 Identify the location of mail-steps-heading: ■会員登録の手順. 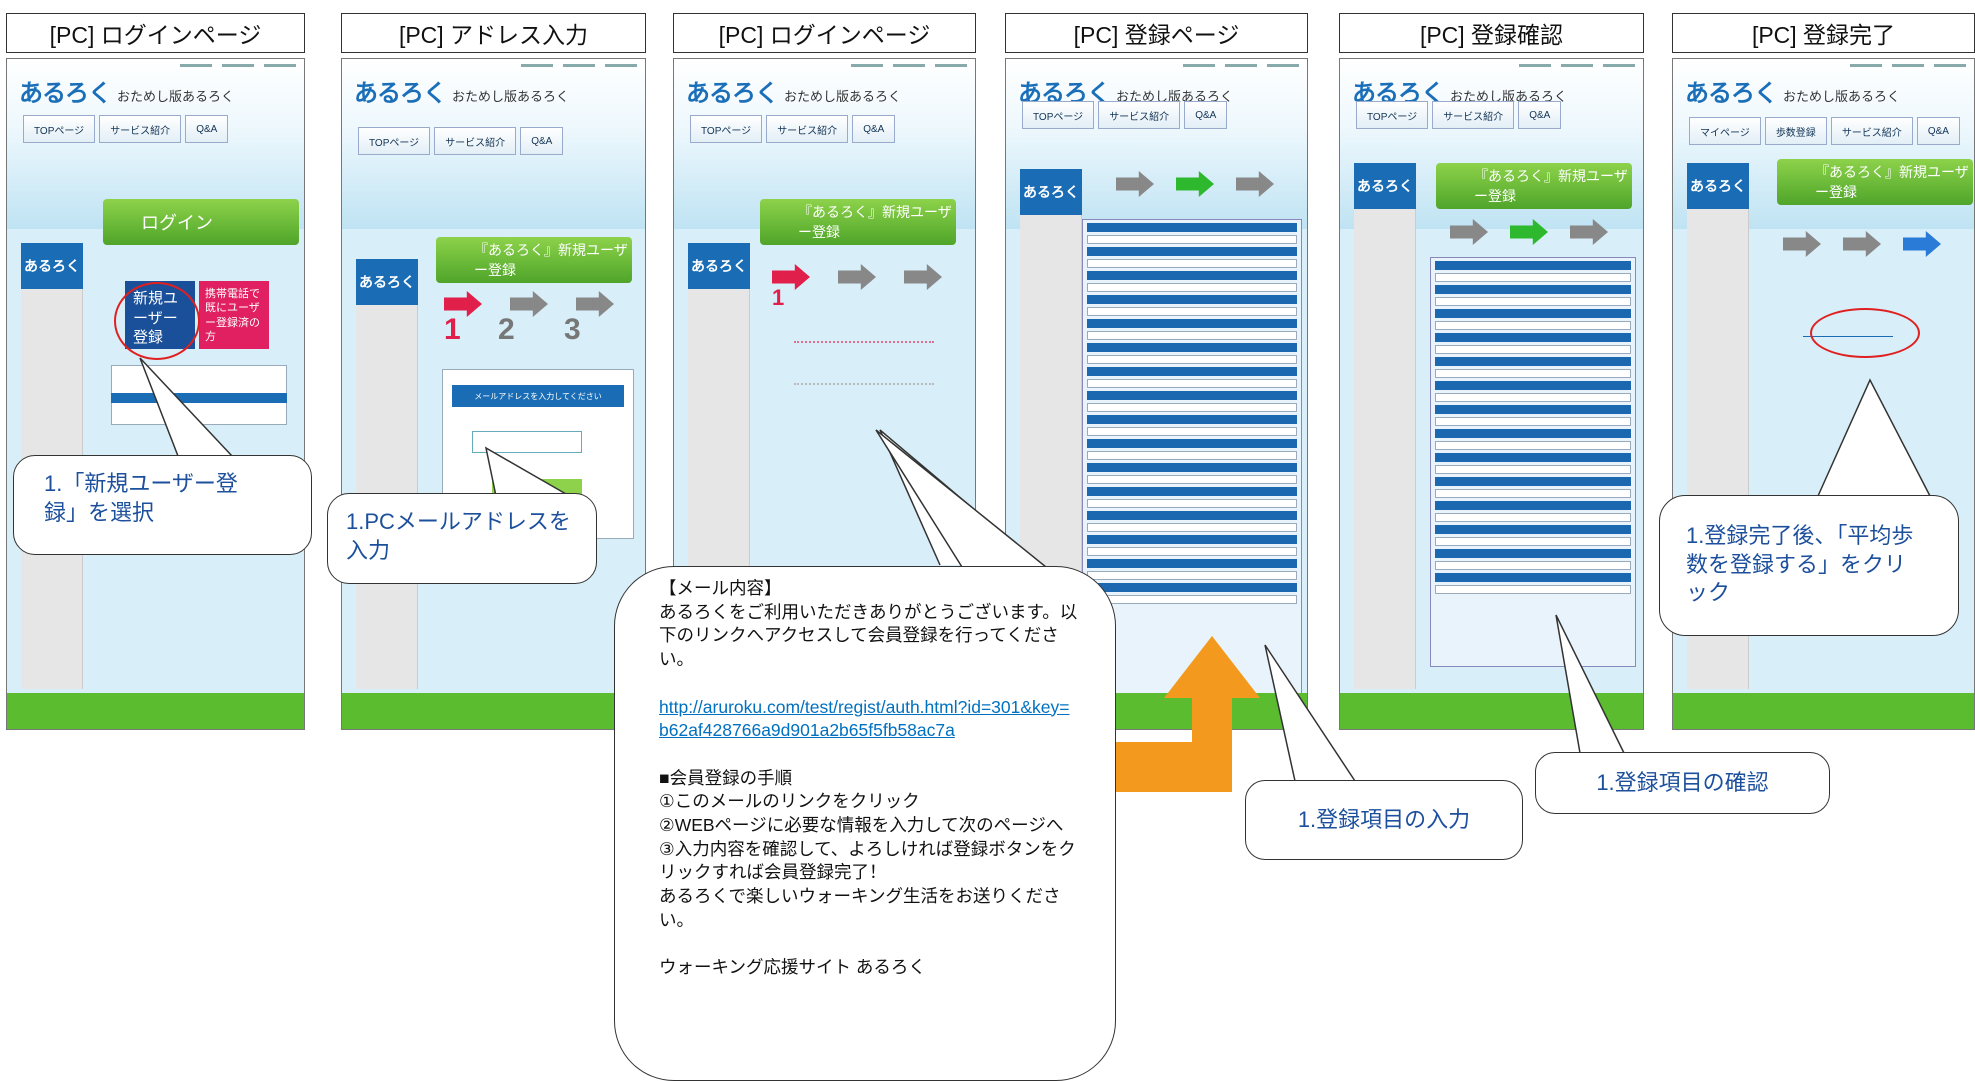
(726, 777).